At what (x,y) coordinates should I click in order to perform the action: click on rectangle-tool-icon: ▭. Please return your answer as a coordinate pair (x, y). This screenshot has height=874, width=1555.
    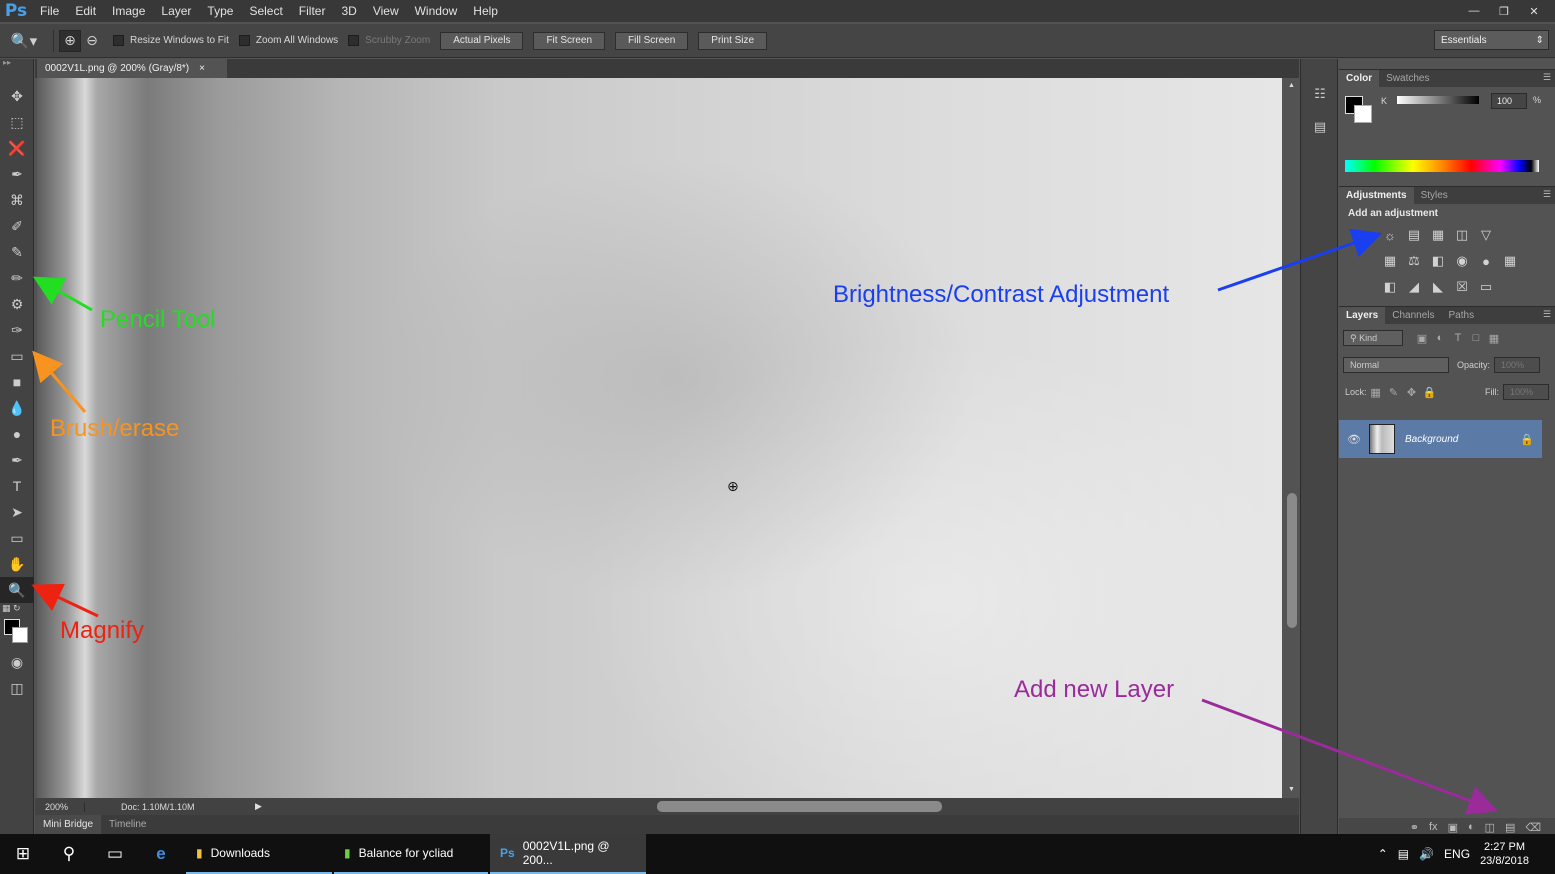
    Looking at the image, I should click on (17, 538).